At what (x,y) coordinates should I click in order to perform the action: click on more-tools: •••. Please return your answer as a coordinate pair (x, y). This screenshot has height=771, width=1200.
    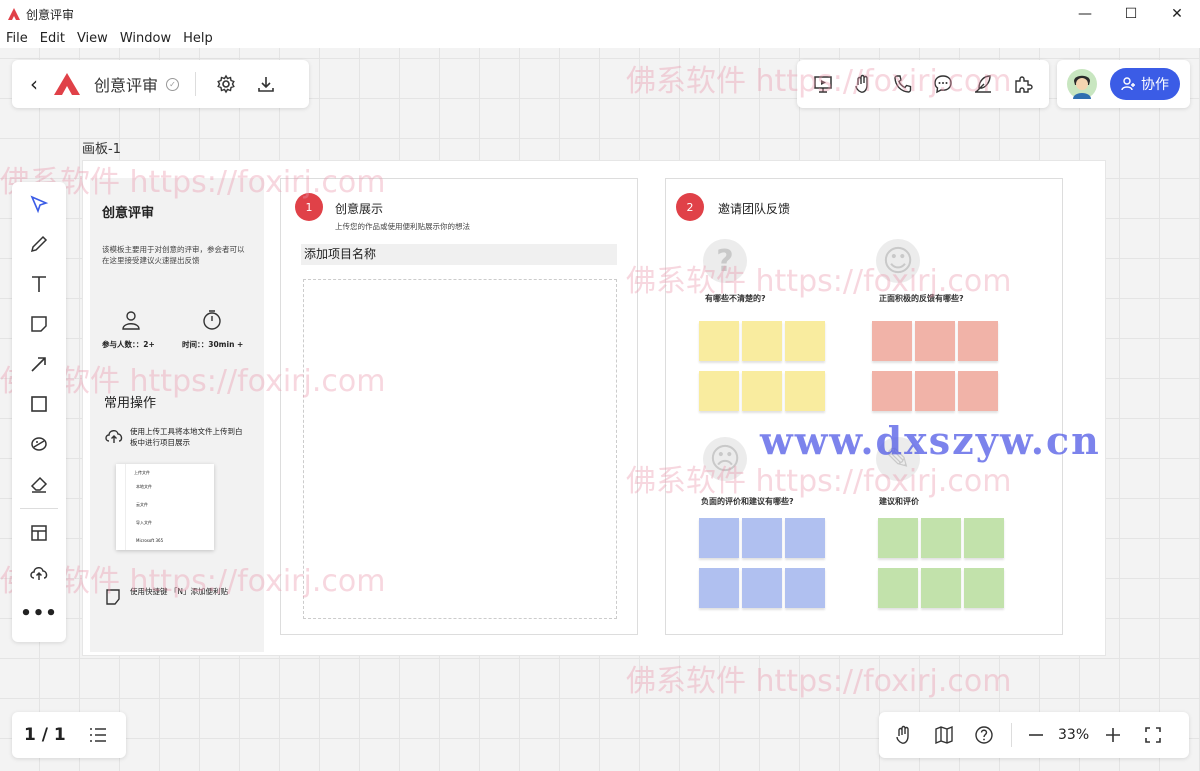
    Looking at the image, I should click on (39, 613).